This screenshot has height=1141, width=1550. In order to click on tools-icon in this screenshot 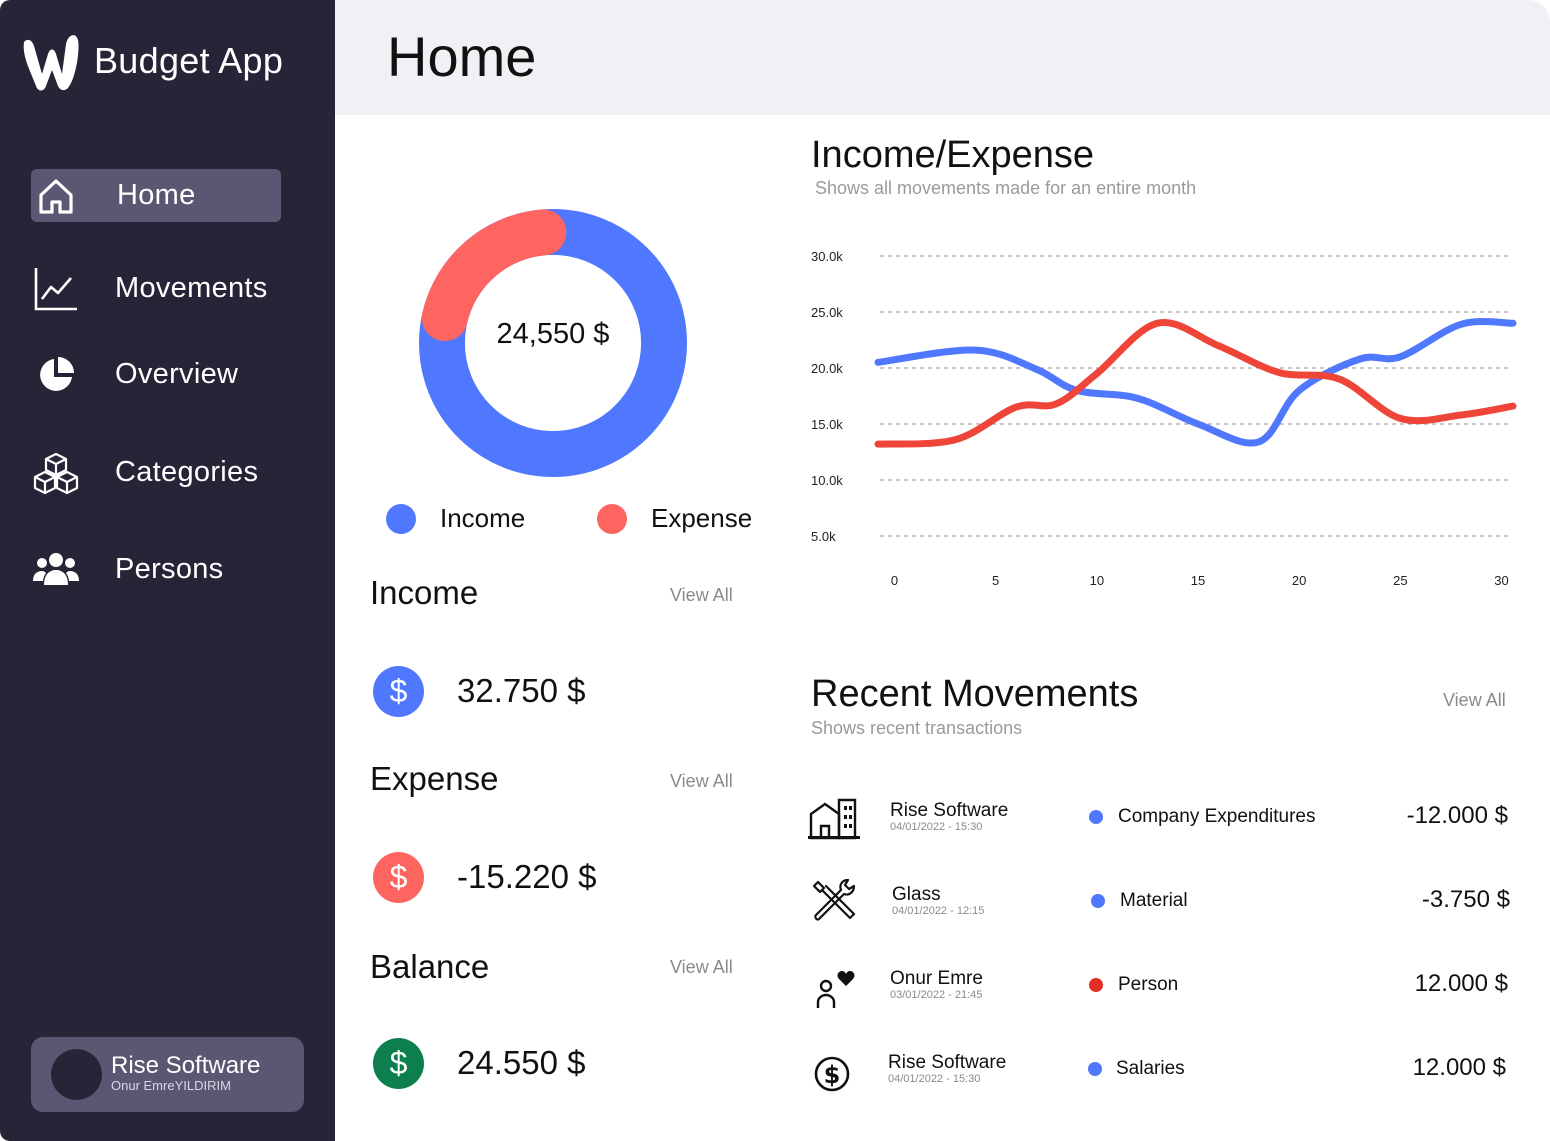, I will do `click(834, 899)`.